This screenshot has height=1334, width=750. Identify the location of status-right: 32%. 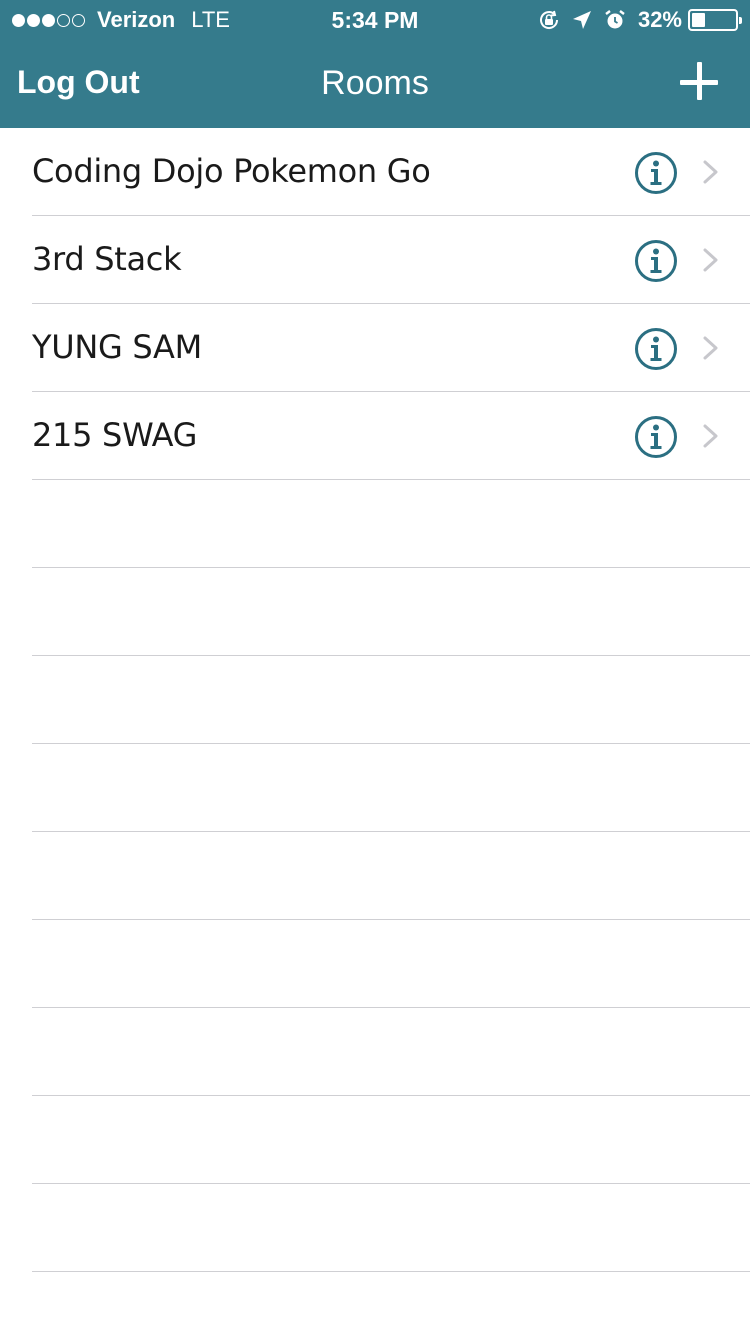
(640, 20).